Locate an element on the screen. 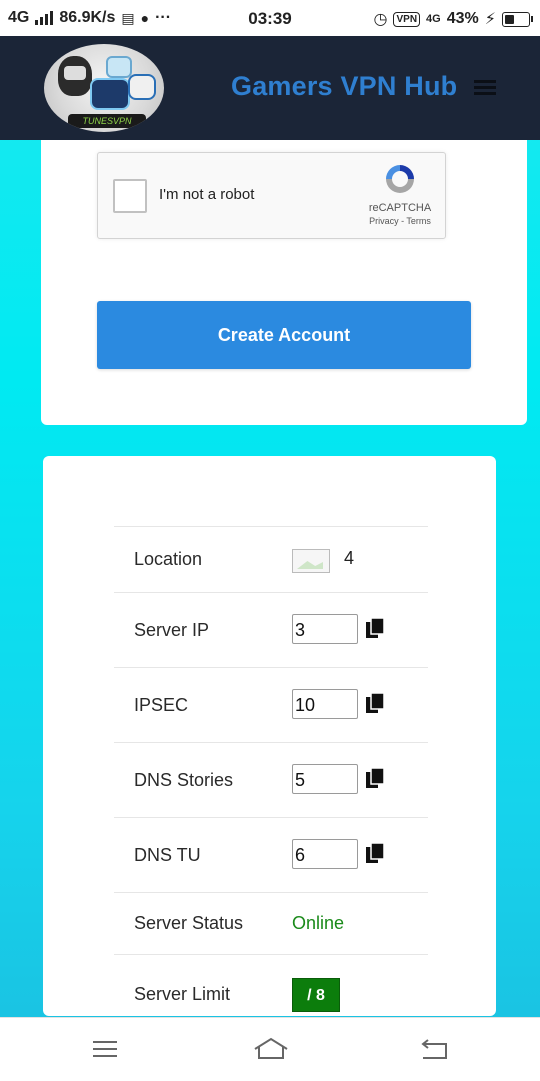 The image size is (540, 1081). location-value: 4 is located at coordinates (349, 558).